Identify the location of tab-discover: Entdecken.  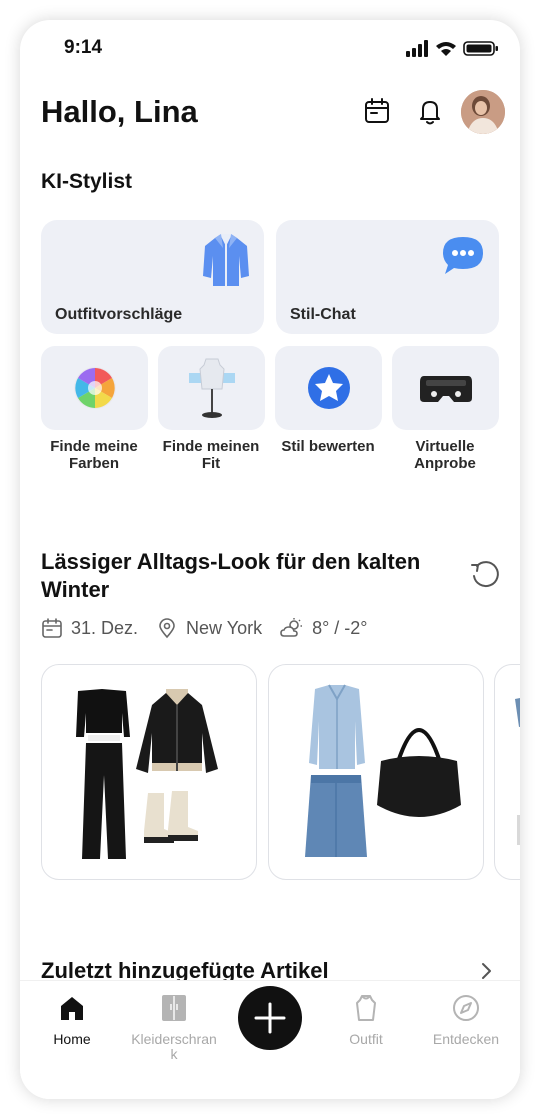
(466, 1020).